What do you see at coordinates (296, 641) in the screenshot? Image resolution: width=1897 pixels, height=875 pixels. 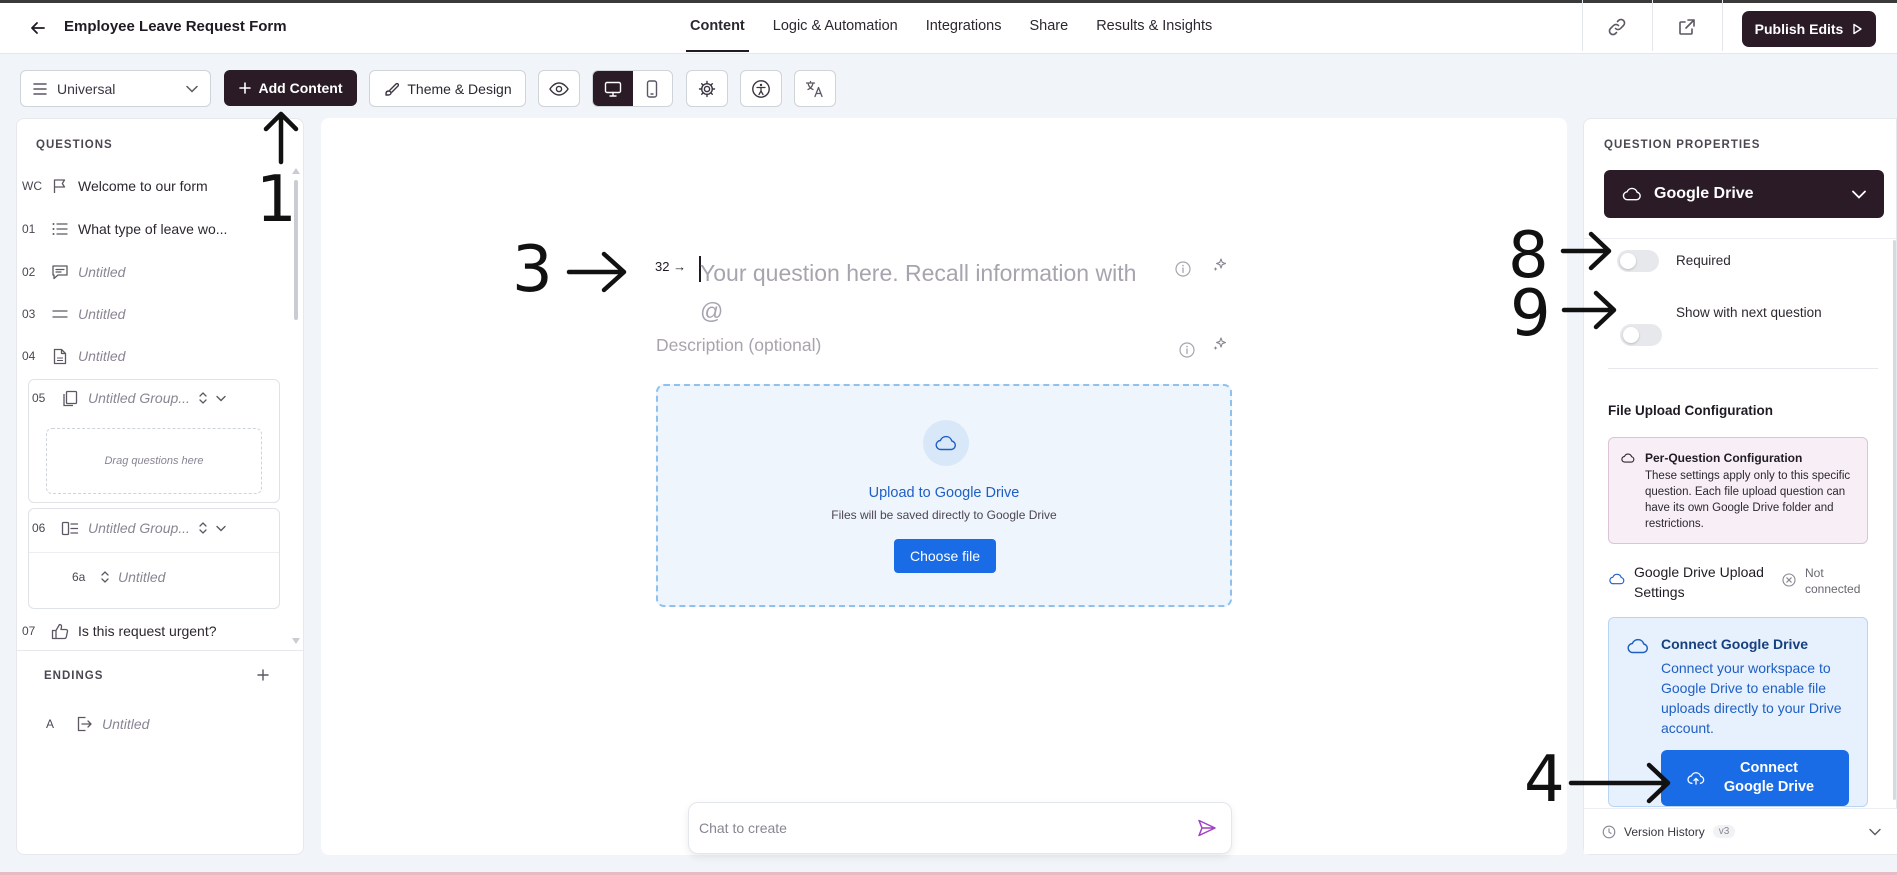 I see `scroll-down-icon` at bounding box center [296, 641].